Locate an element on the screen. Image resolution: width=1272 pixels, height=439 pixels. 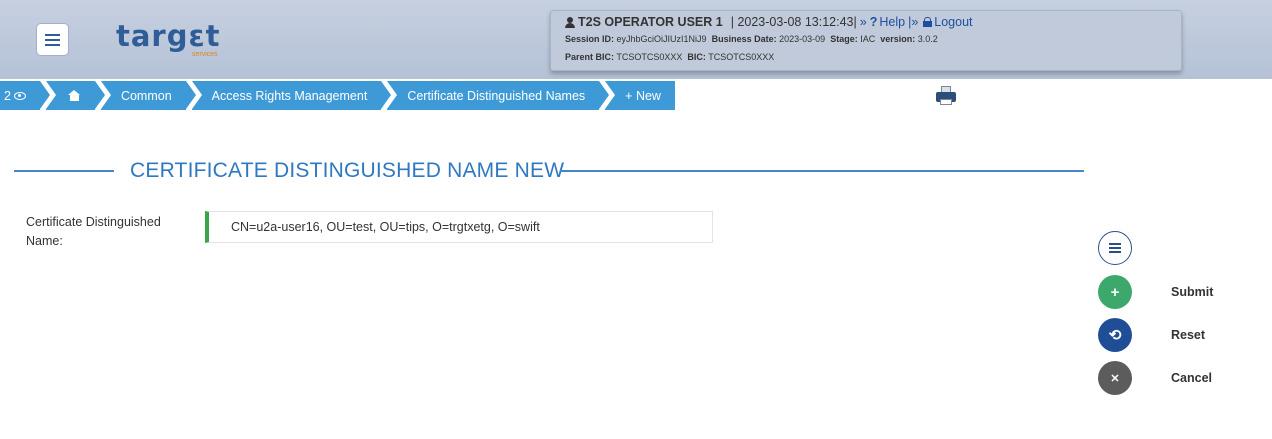
breadcrumb-common: Common is located at coordinates (148, 95).